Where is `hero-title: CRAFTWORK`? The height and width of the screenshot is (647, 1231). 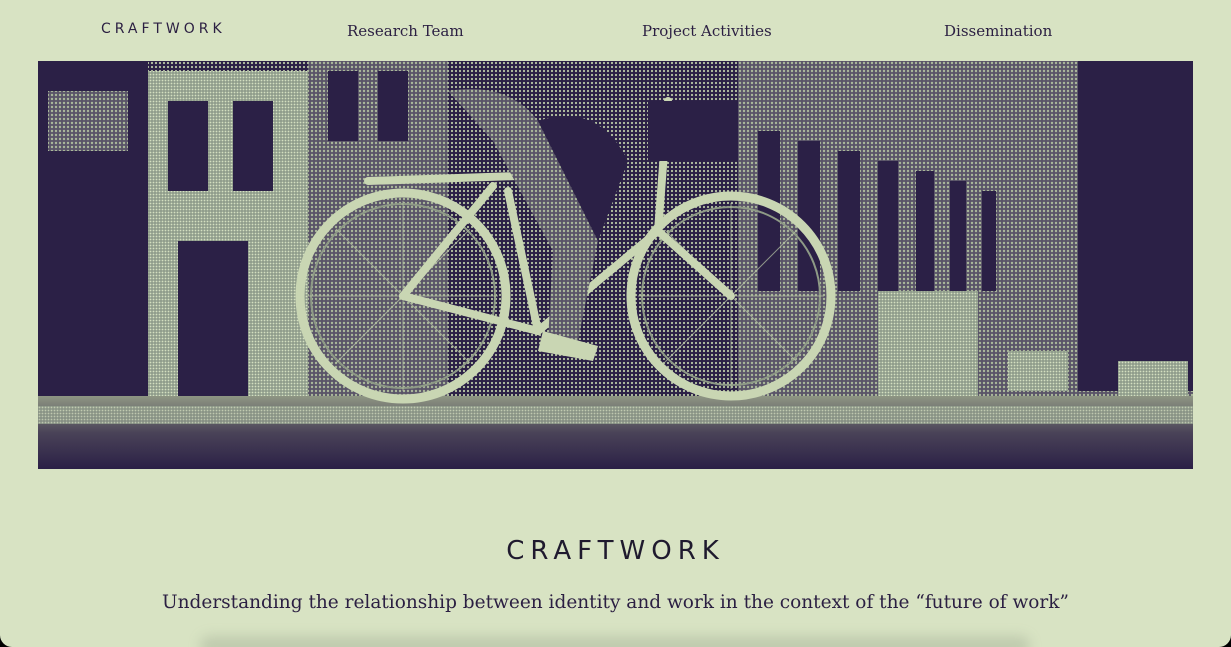 hero-title: CRAFTWORK is located at coordinates (615, 551).